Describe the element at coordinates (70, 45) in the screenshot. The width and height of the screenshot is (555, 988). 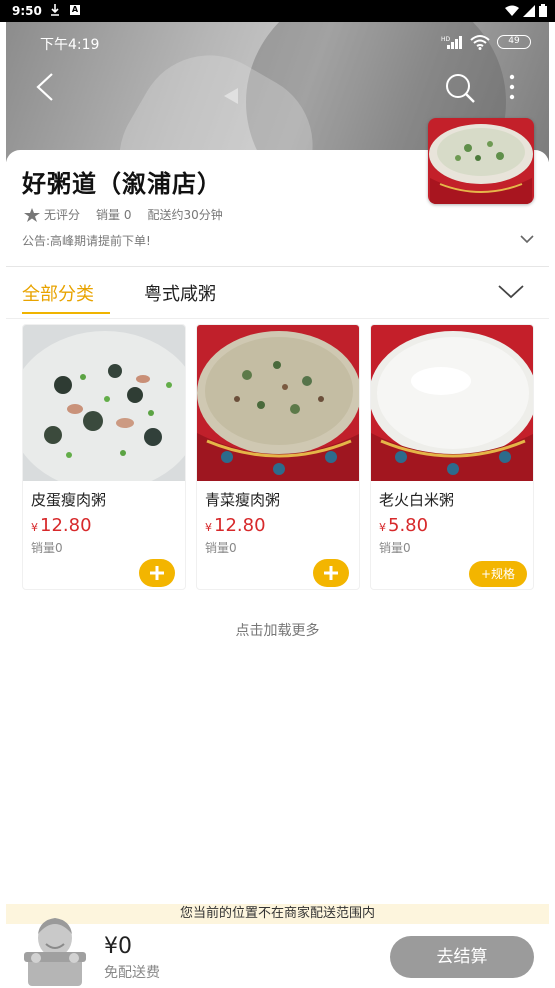
I see `inner-status-time: 下午4:19` at that location.